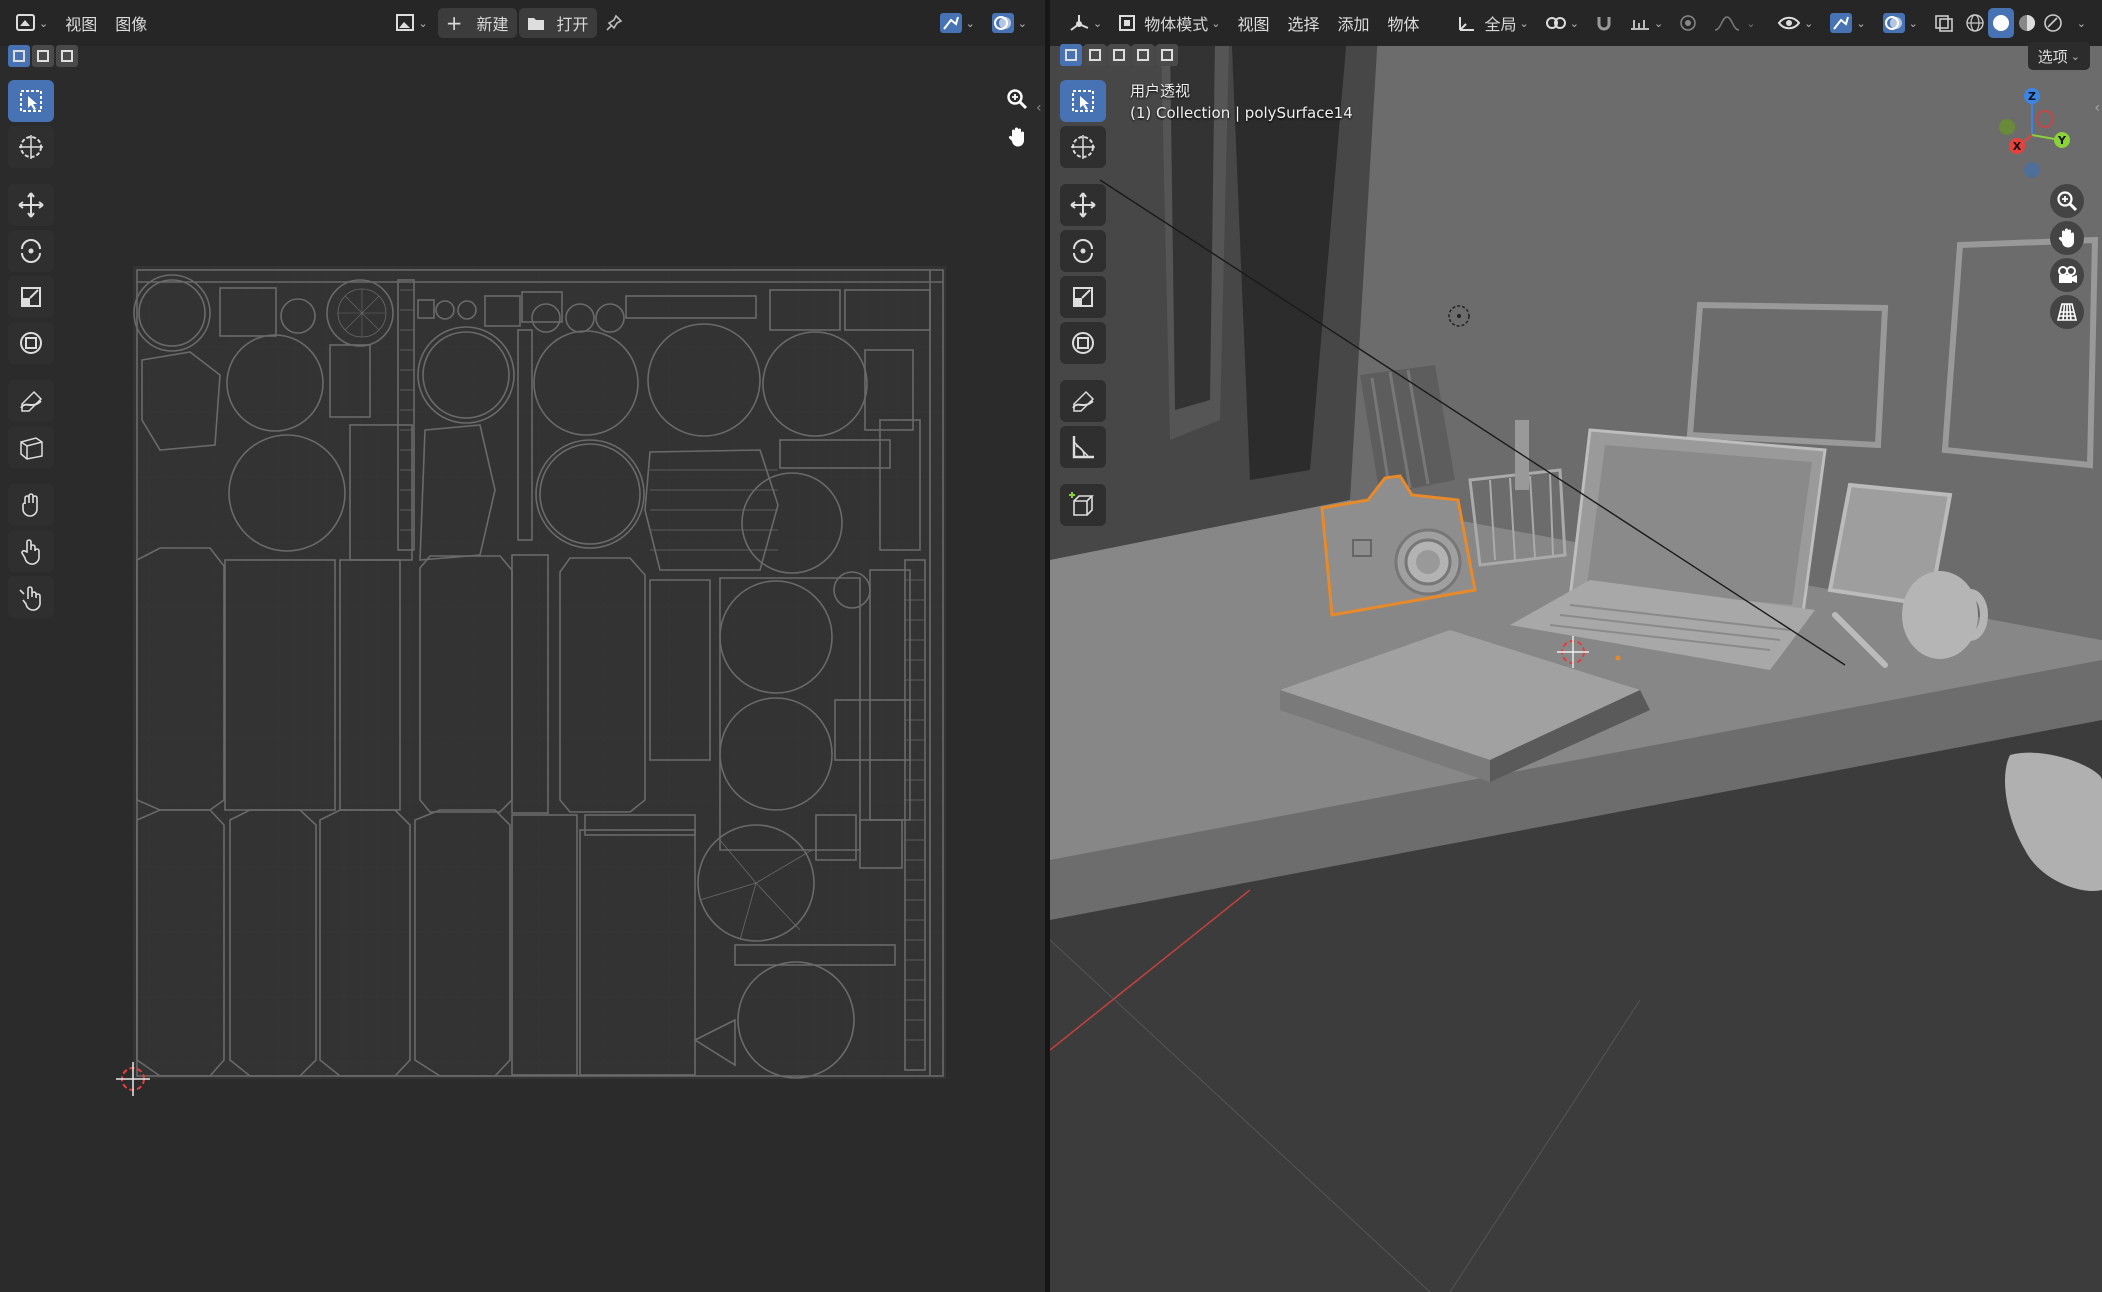 The width and height of the screenshot is (2102, 1292). I want to click on snap-magnet-icon, so click(1604, 24).